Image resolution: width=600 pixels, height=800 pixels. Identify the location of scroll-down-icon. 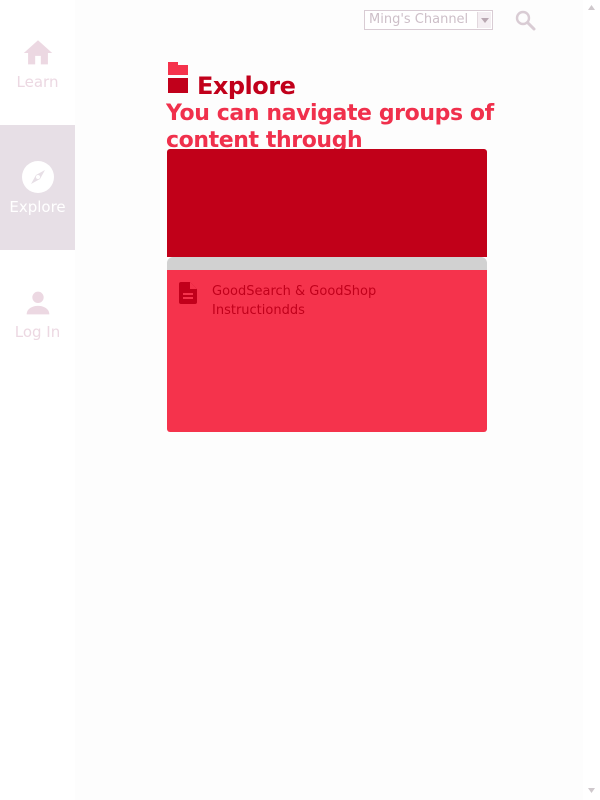
(591, 790).